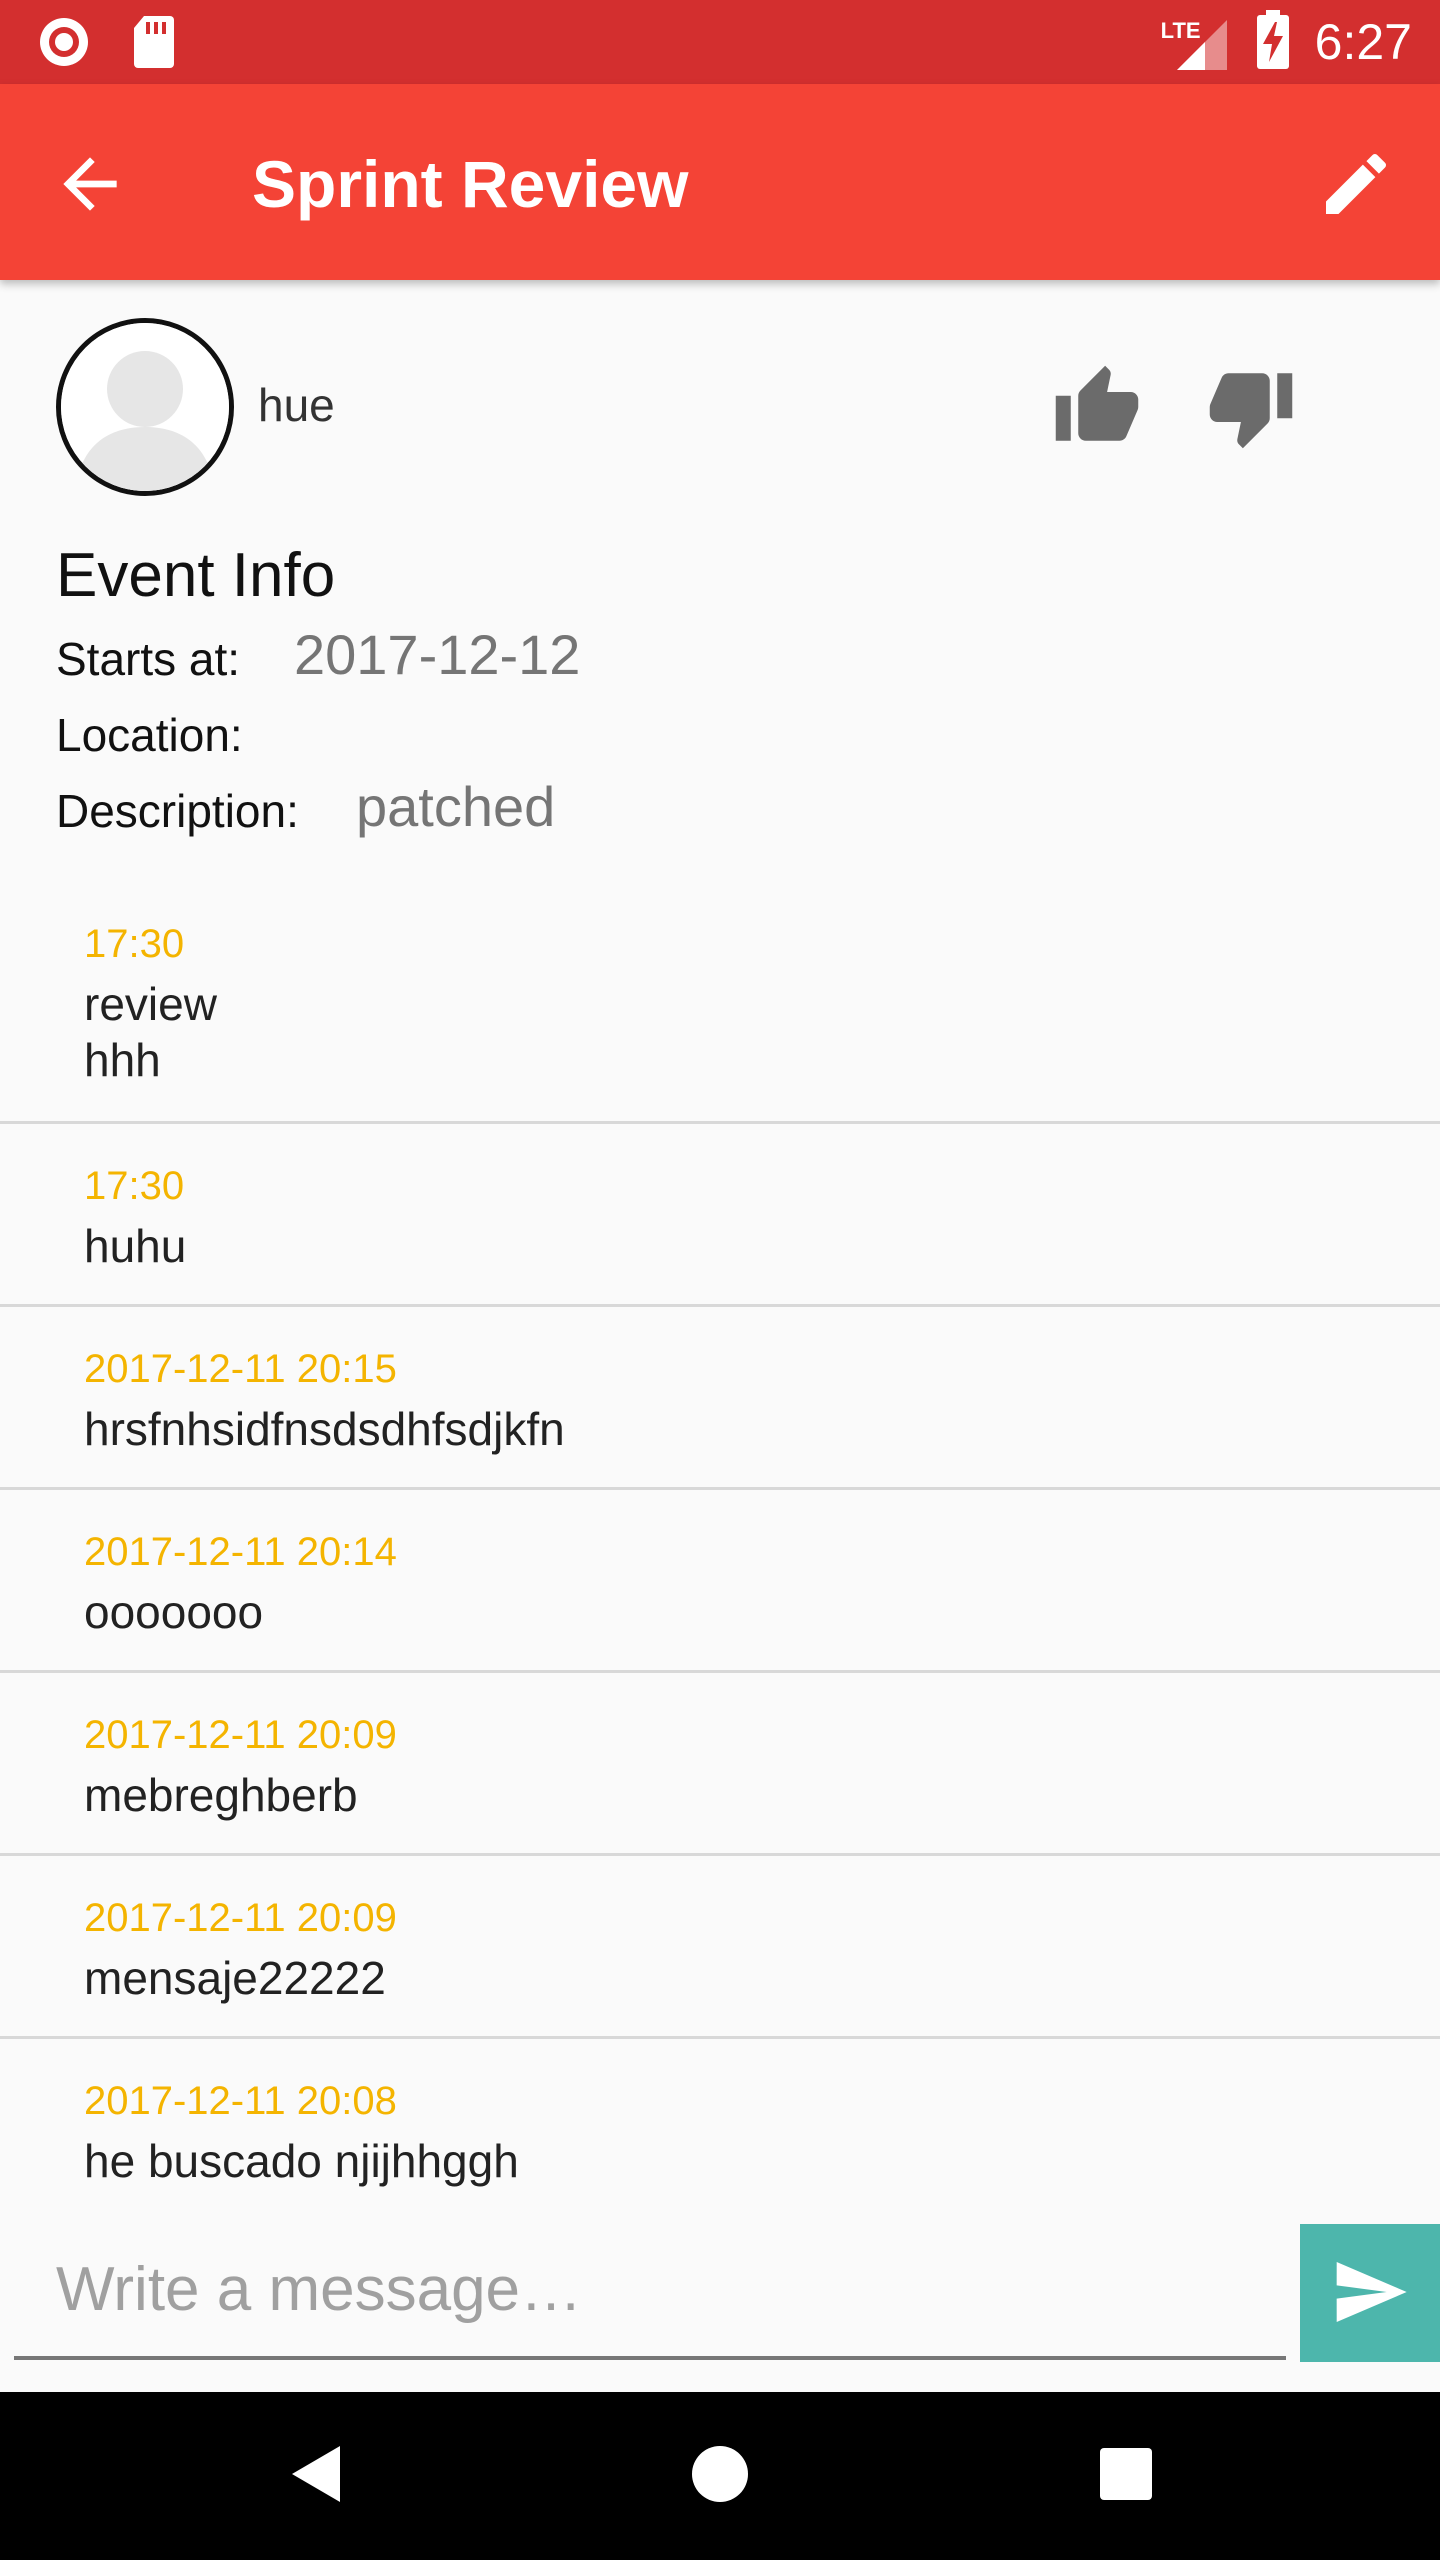  I want to click on starts-at-value: 2017-12-12, so click(437, 654).